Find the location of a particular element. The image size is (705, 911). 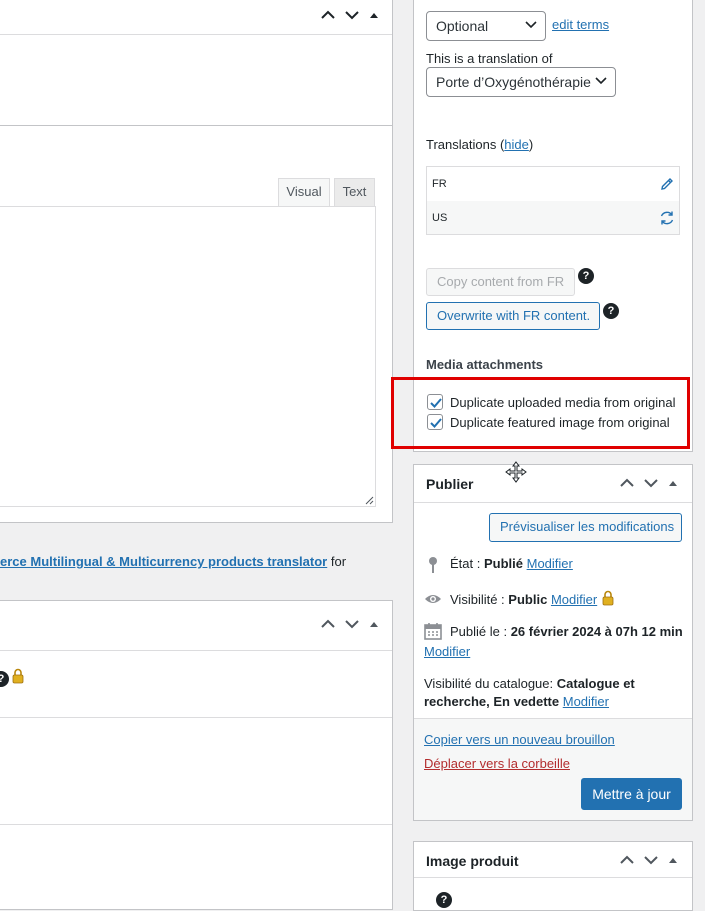

duplicate-featured-label: Duplicate featured image from original is located at coordinates (560, 422).